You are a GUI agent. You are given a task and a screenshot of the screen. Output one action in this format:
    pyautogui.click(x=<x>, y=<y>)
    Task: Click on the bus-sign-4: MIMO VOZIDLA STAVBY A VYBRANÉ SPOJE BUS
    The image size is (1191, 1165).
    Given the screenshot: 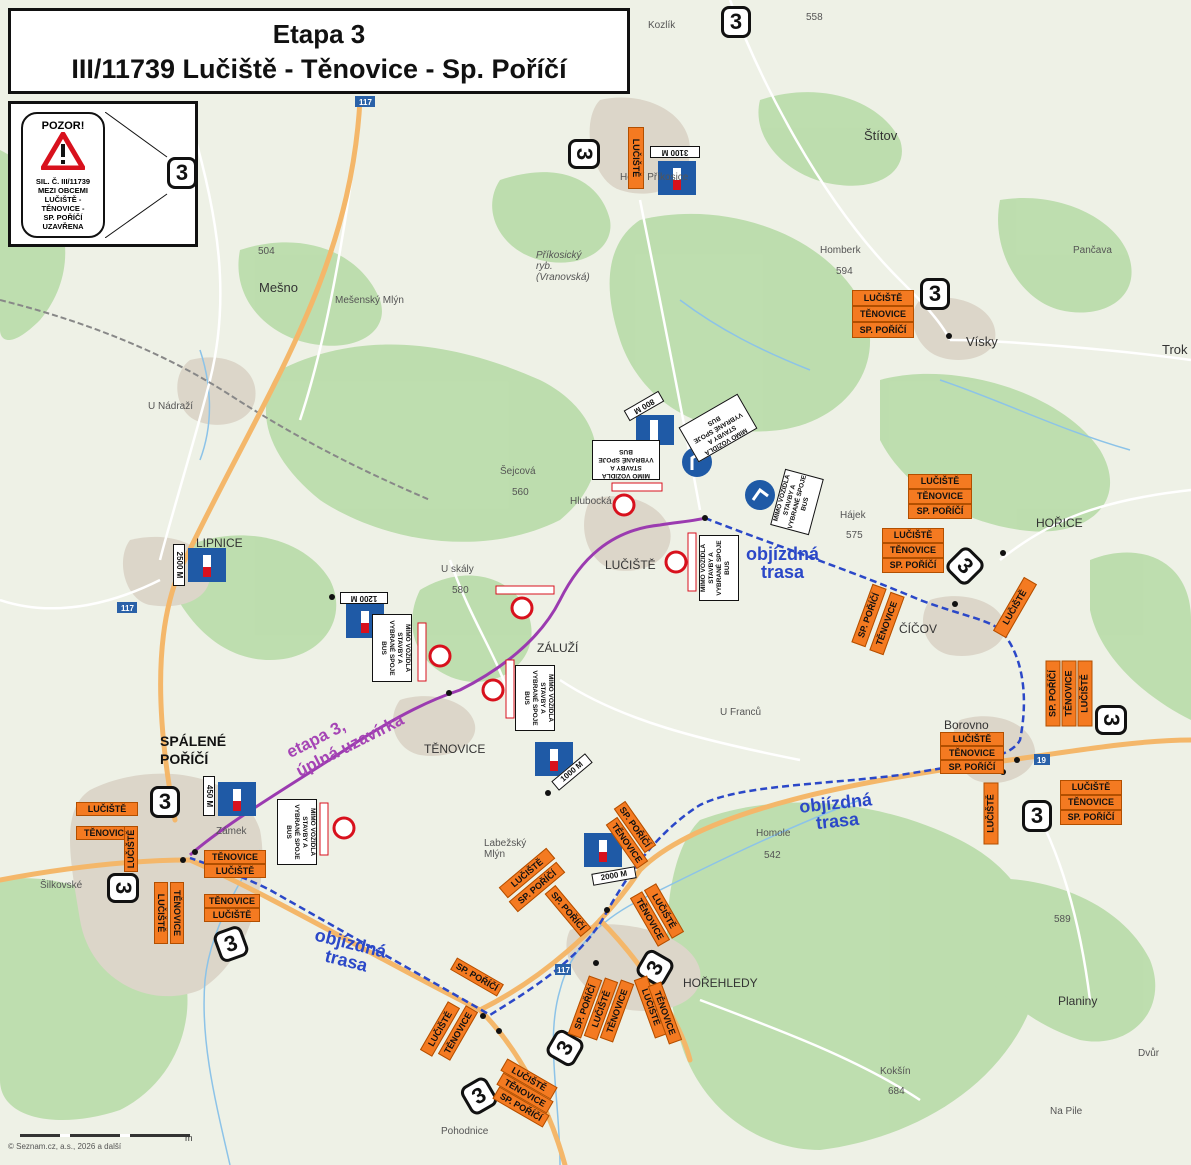 What is the action you would take?
    pyautogui.click(x=719, y=568)
    